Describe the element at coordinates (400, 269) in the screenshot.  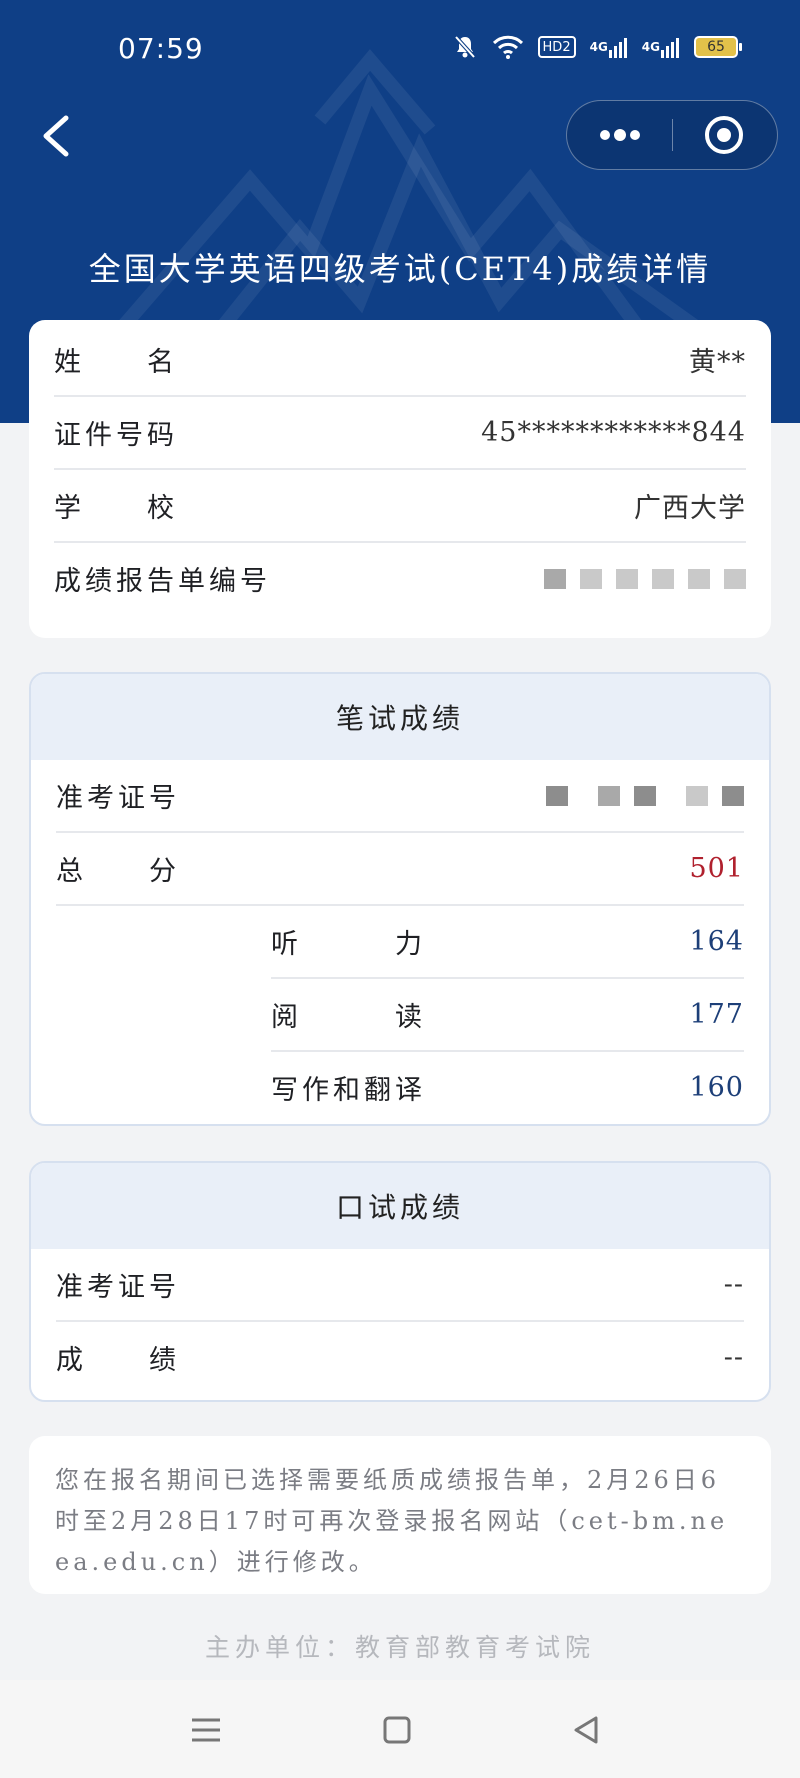
I see `page-title: 全国大学英语四级考试(CET4)成绩详情` at that location.